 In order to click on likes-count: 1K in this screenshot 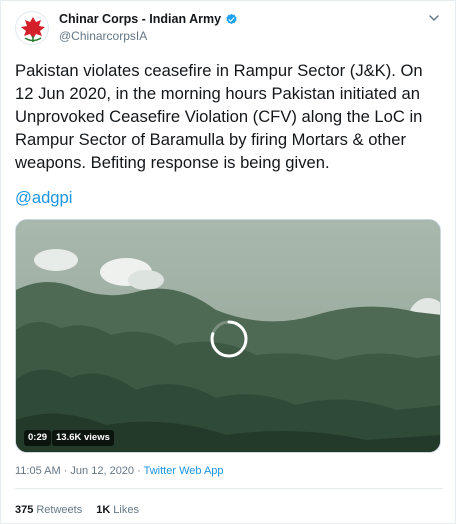, I will do `click(103, 510)`.